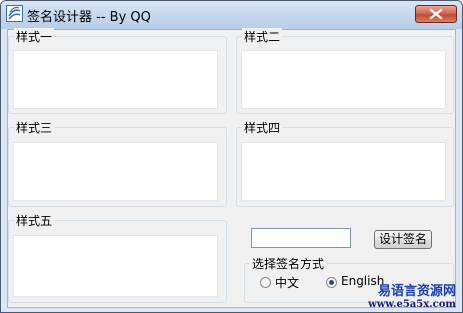  I want to click on name-input, so click(301, 238).